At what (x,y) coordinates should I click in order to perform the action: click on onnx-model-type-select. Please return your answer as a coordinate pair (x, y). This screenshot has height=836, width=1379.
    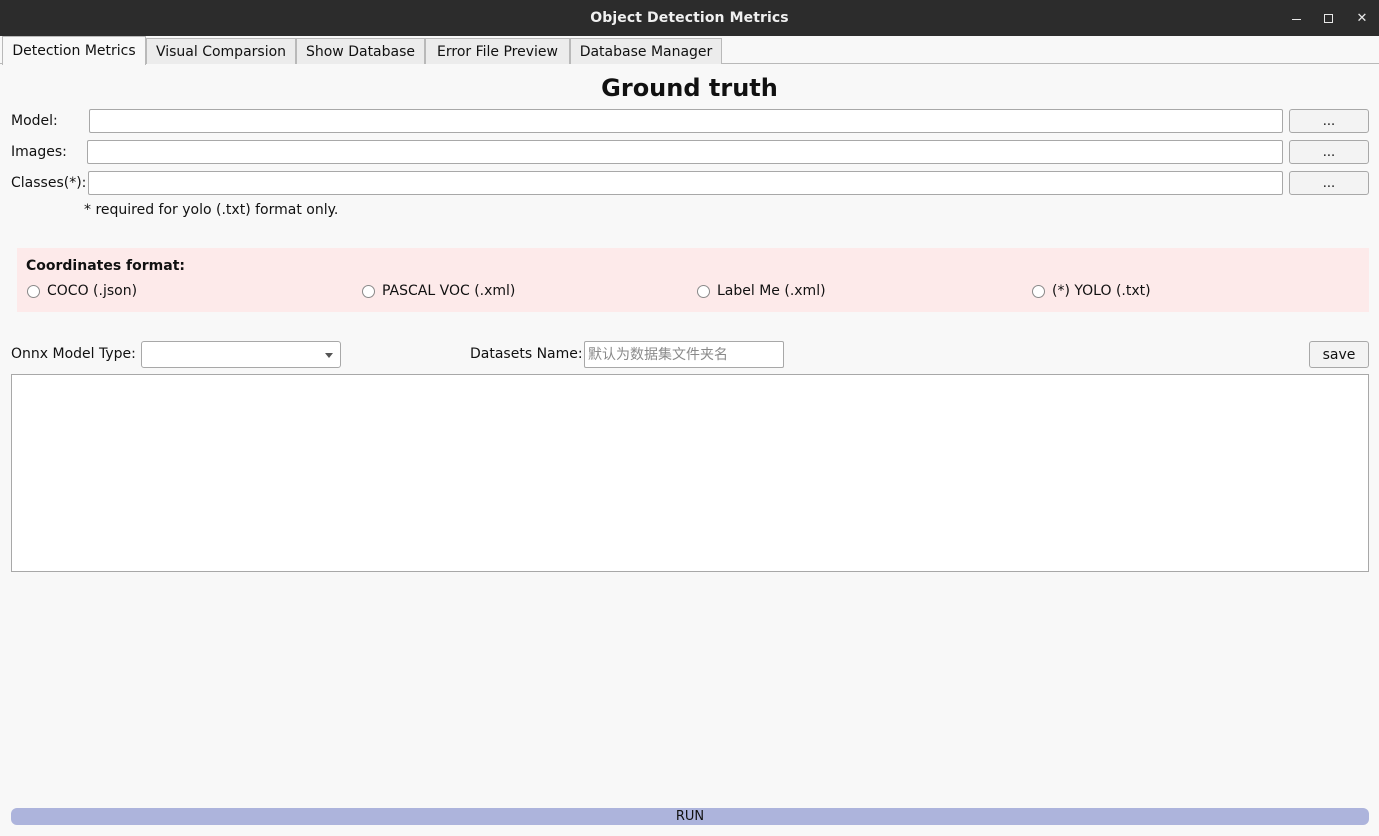
    Looking at the image, I should click on (241, 354).